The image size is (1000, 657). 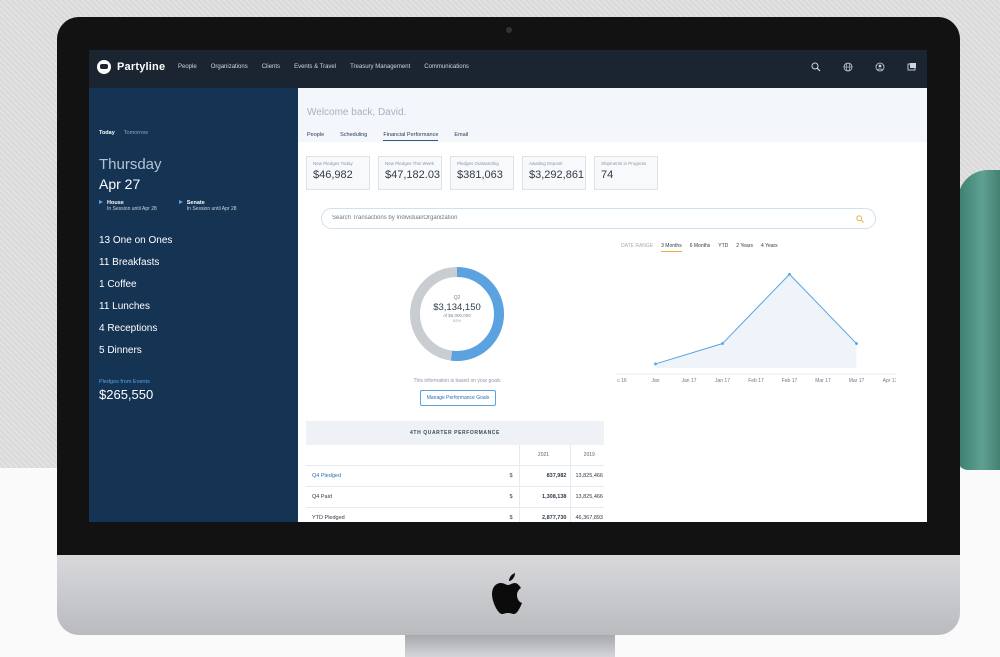 I want to click on tab-today: Today, so click(x=107, y=133).